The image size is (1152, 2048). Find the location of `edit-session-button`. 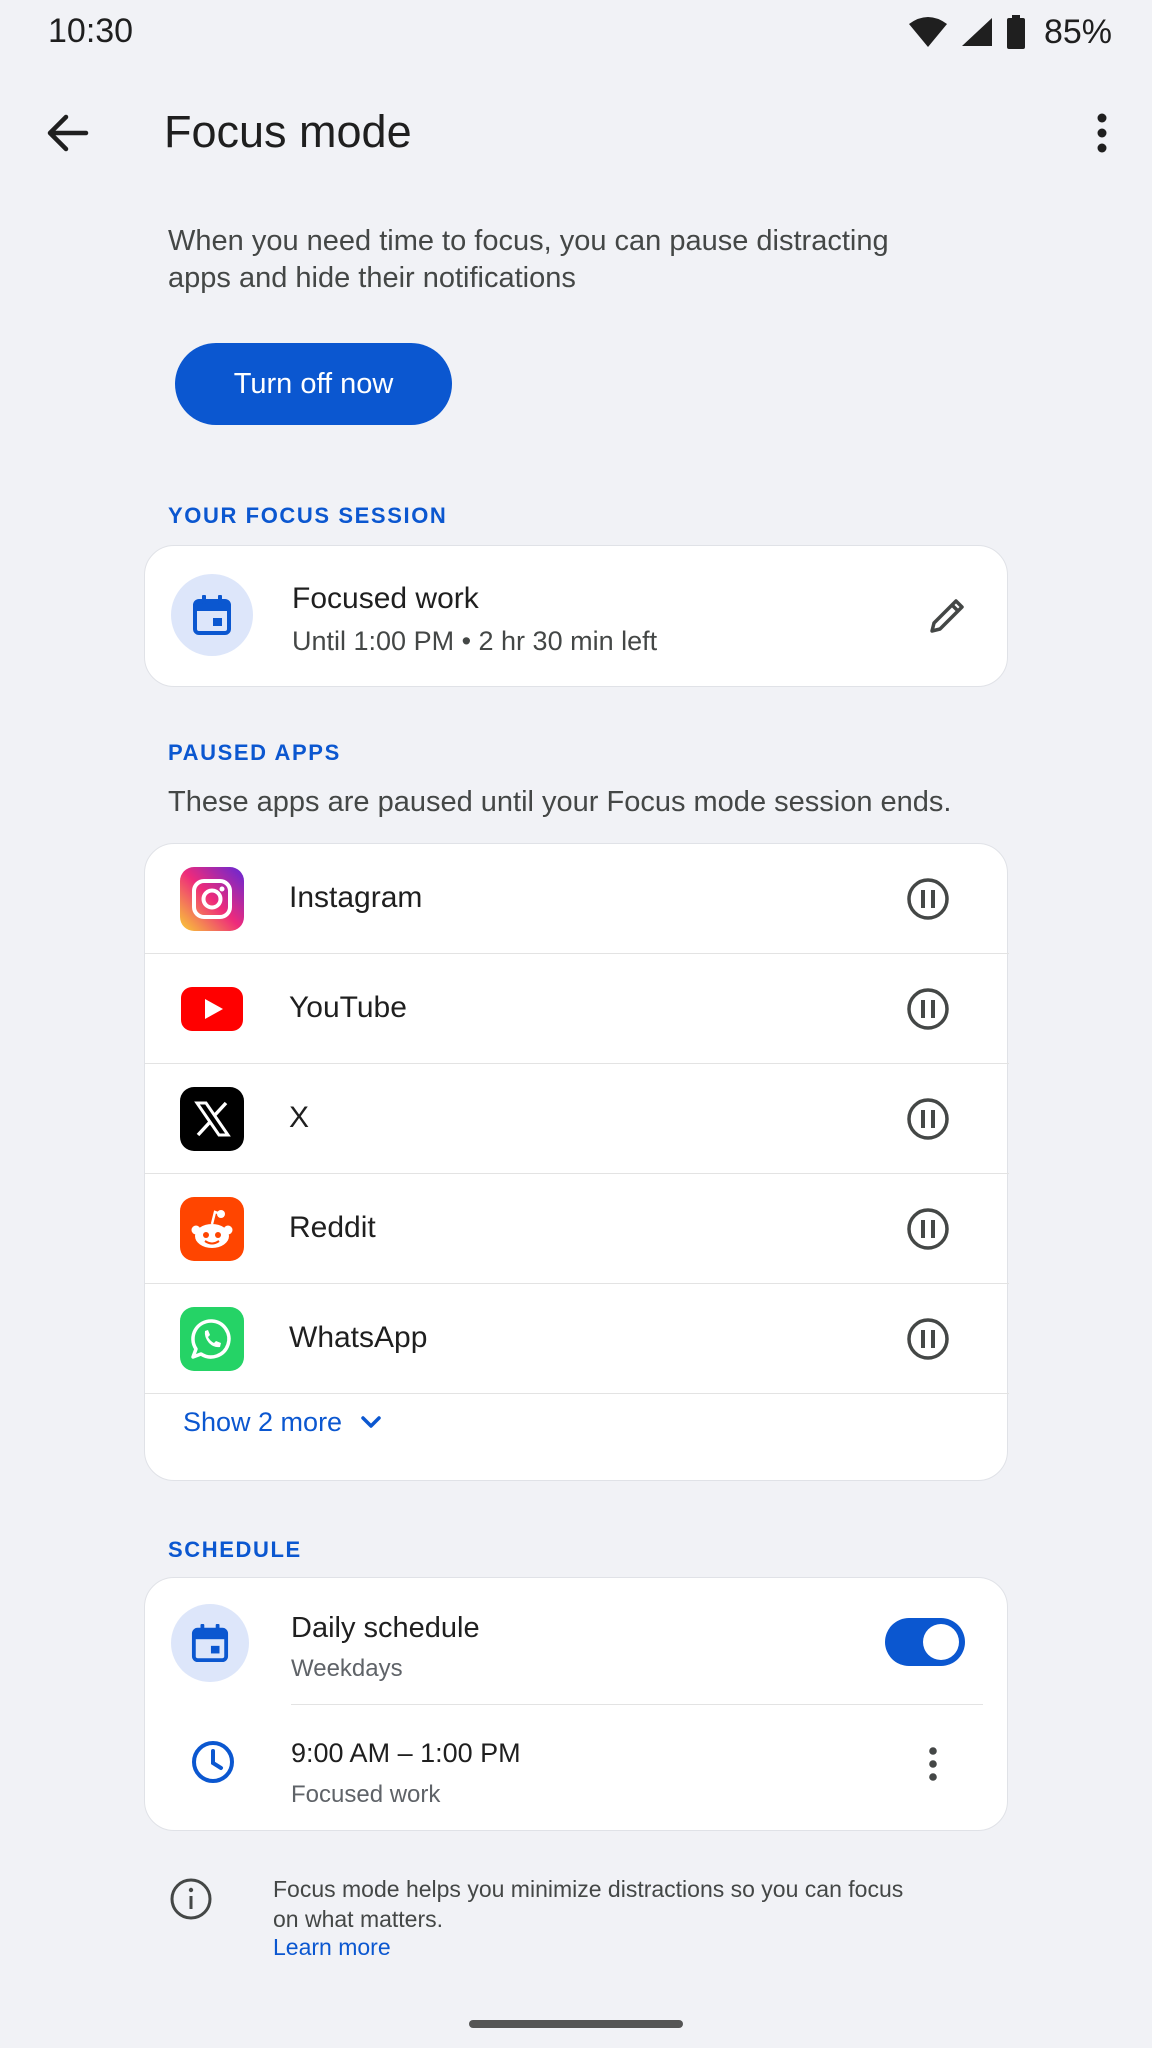

edit-session-button is located at coordinates (947, 616).